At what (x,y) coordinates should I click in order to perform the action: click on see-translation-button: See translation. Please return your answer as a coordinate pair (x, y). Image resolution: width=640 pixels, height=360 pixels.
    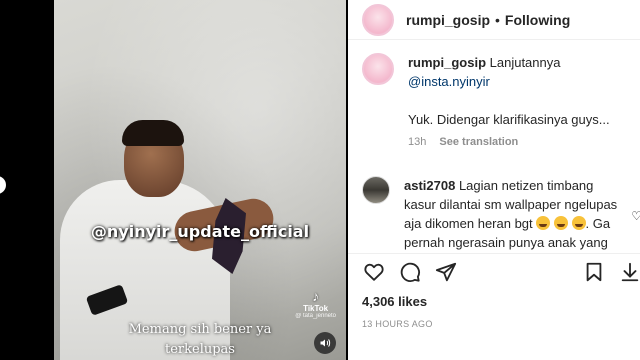
    Looking at the image, I should click on (478, 142).